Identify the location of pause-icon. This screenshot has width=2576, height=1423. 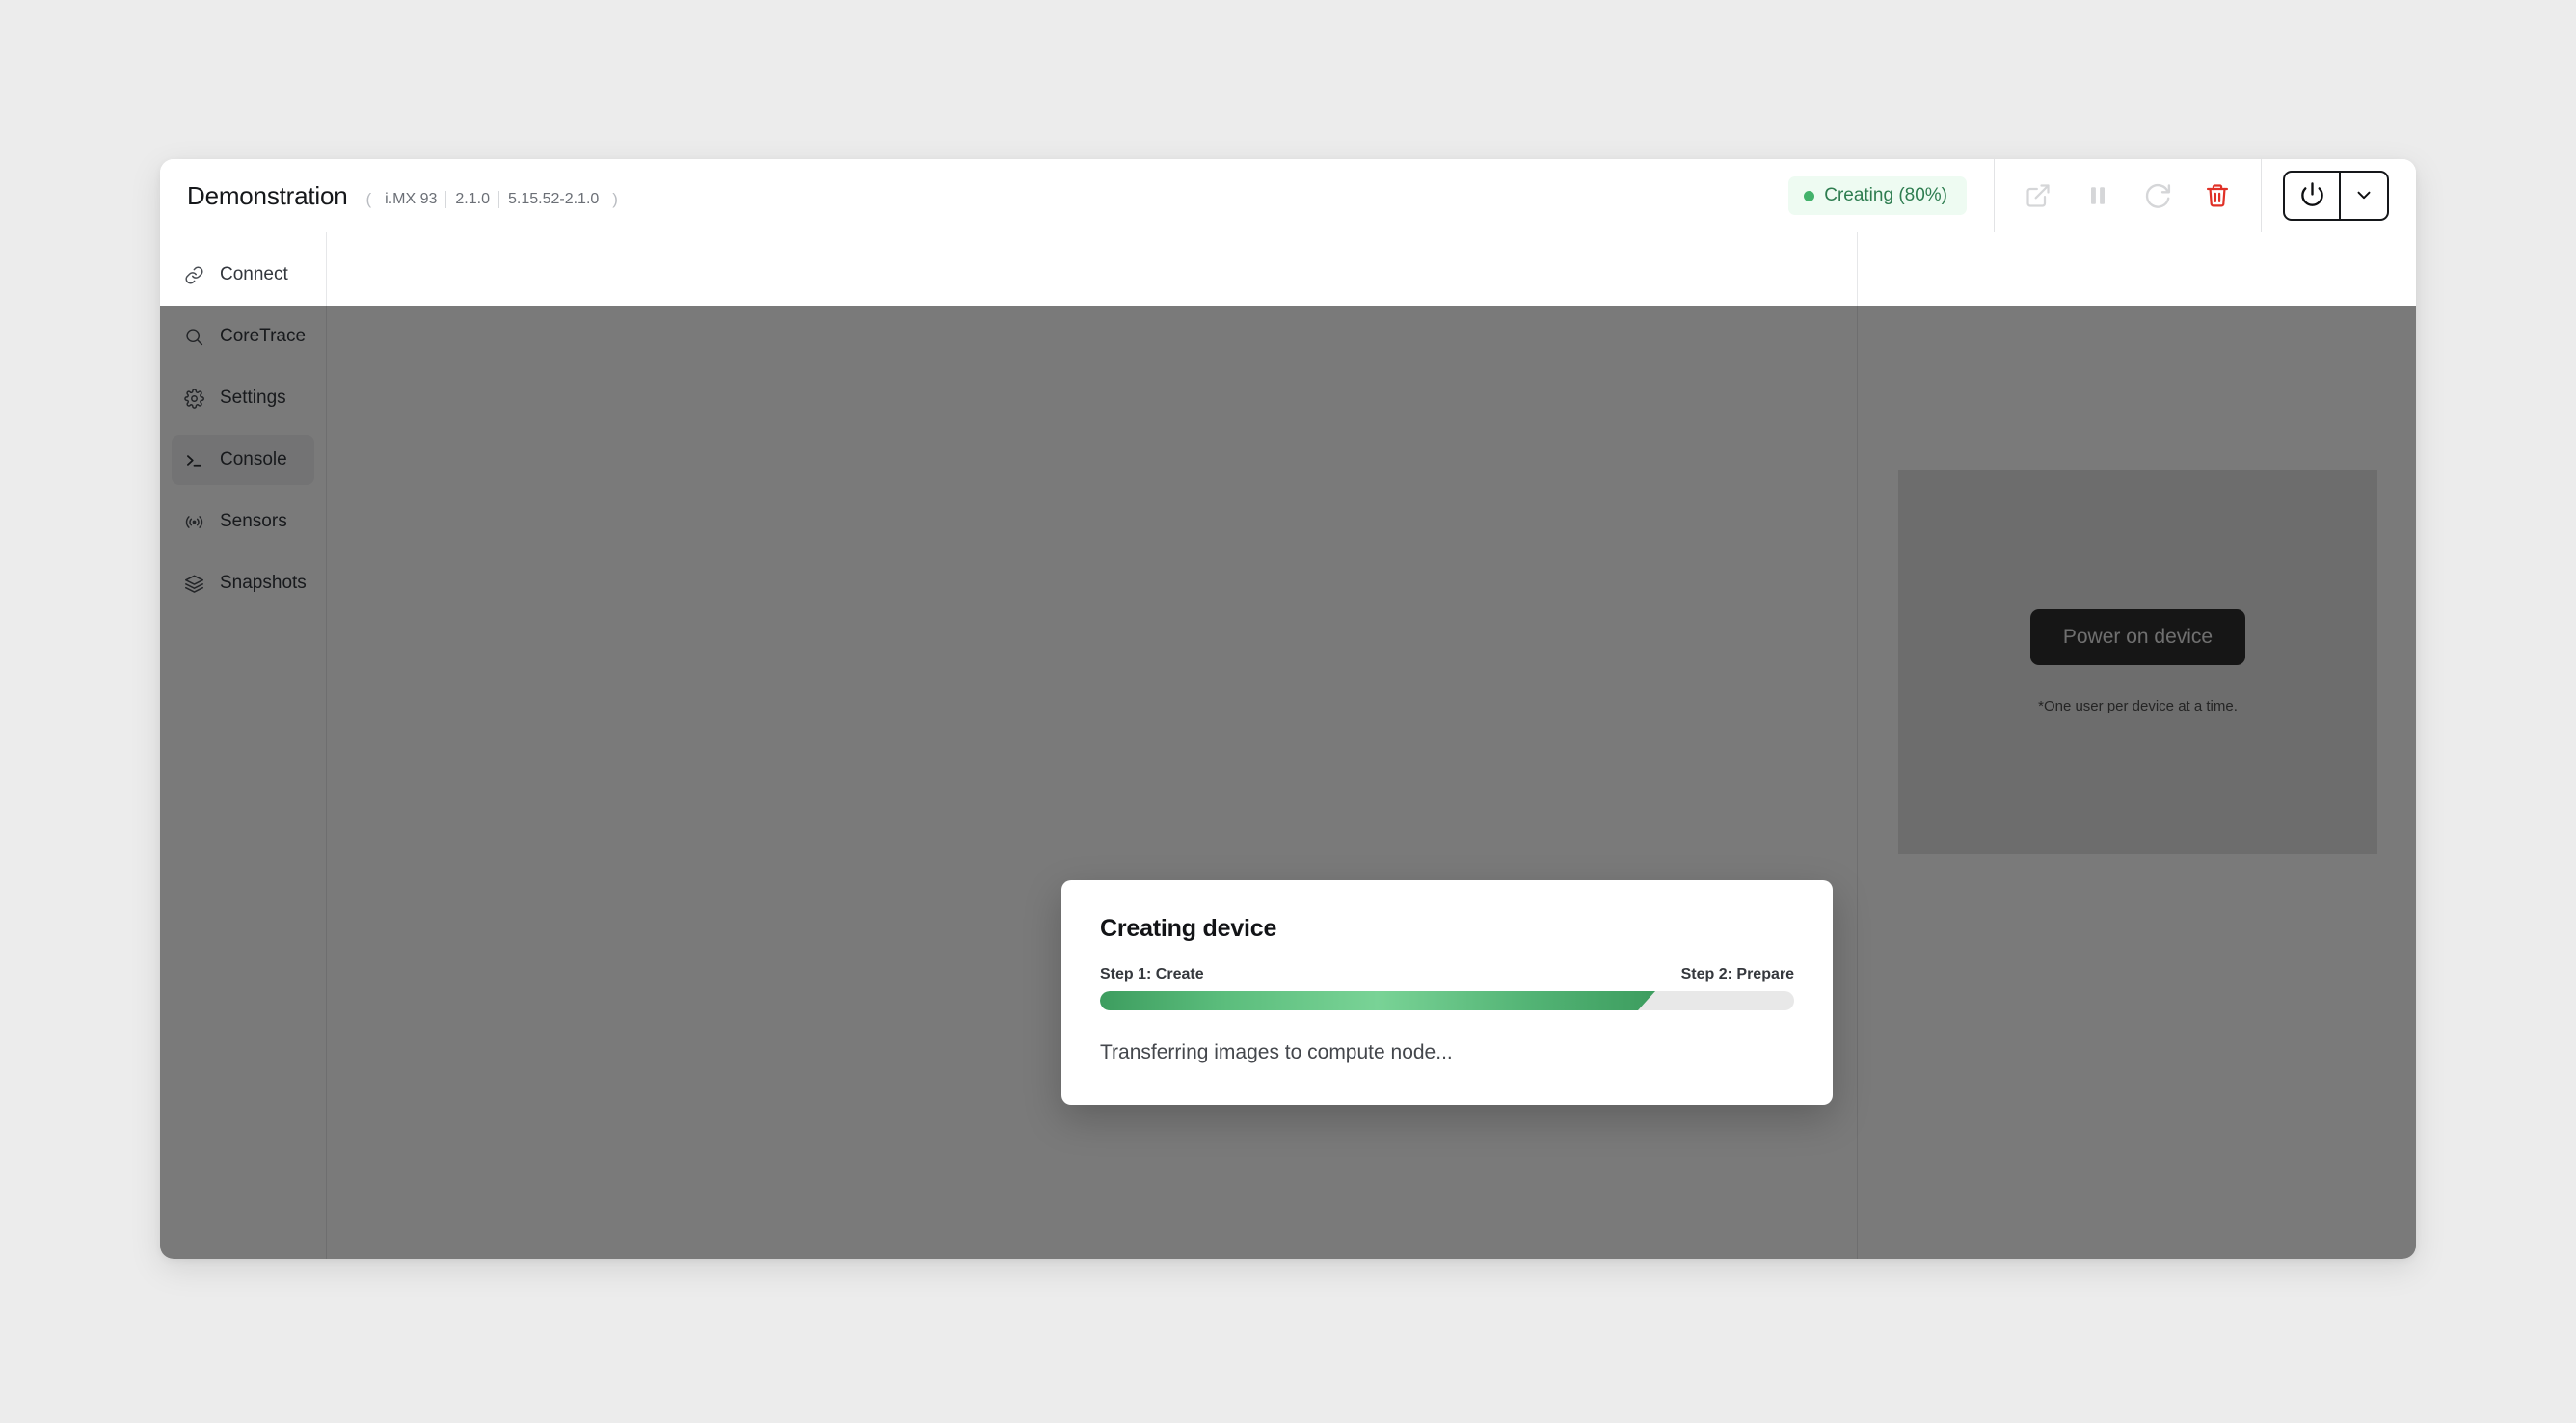
(2097, 196).